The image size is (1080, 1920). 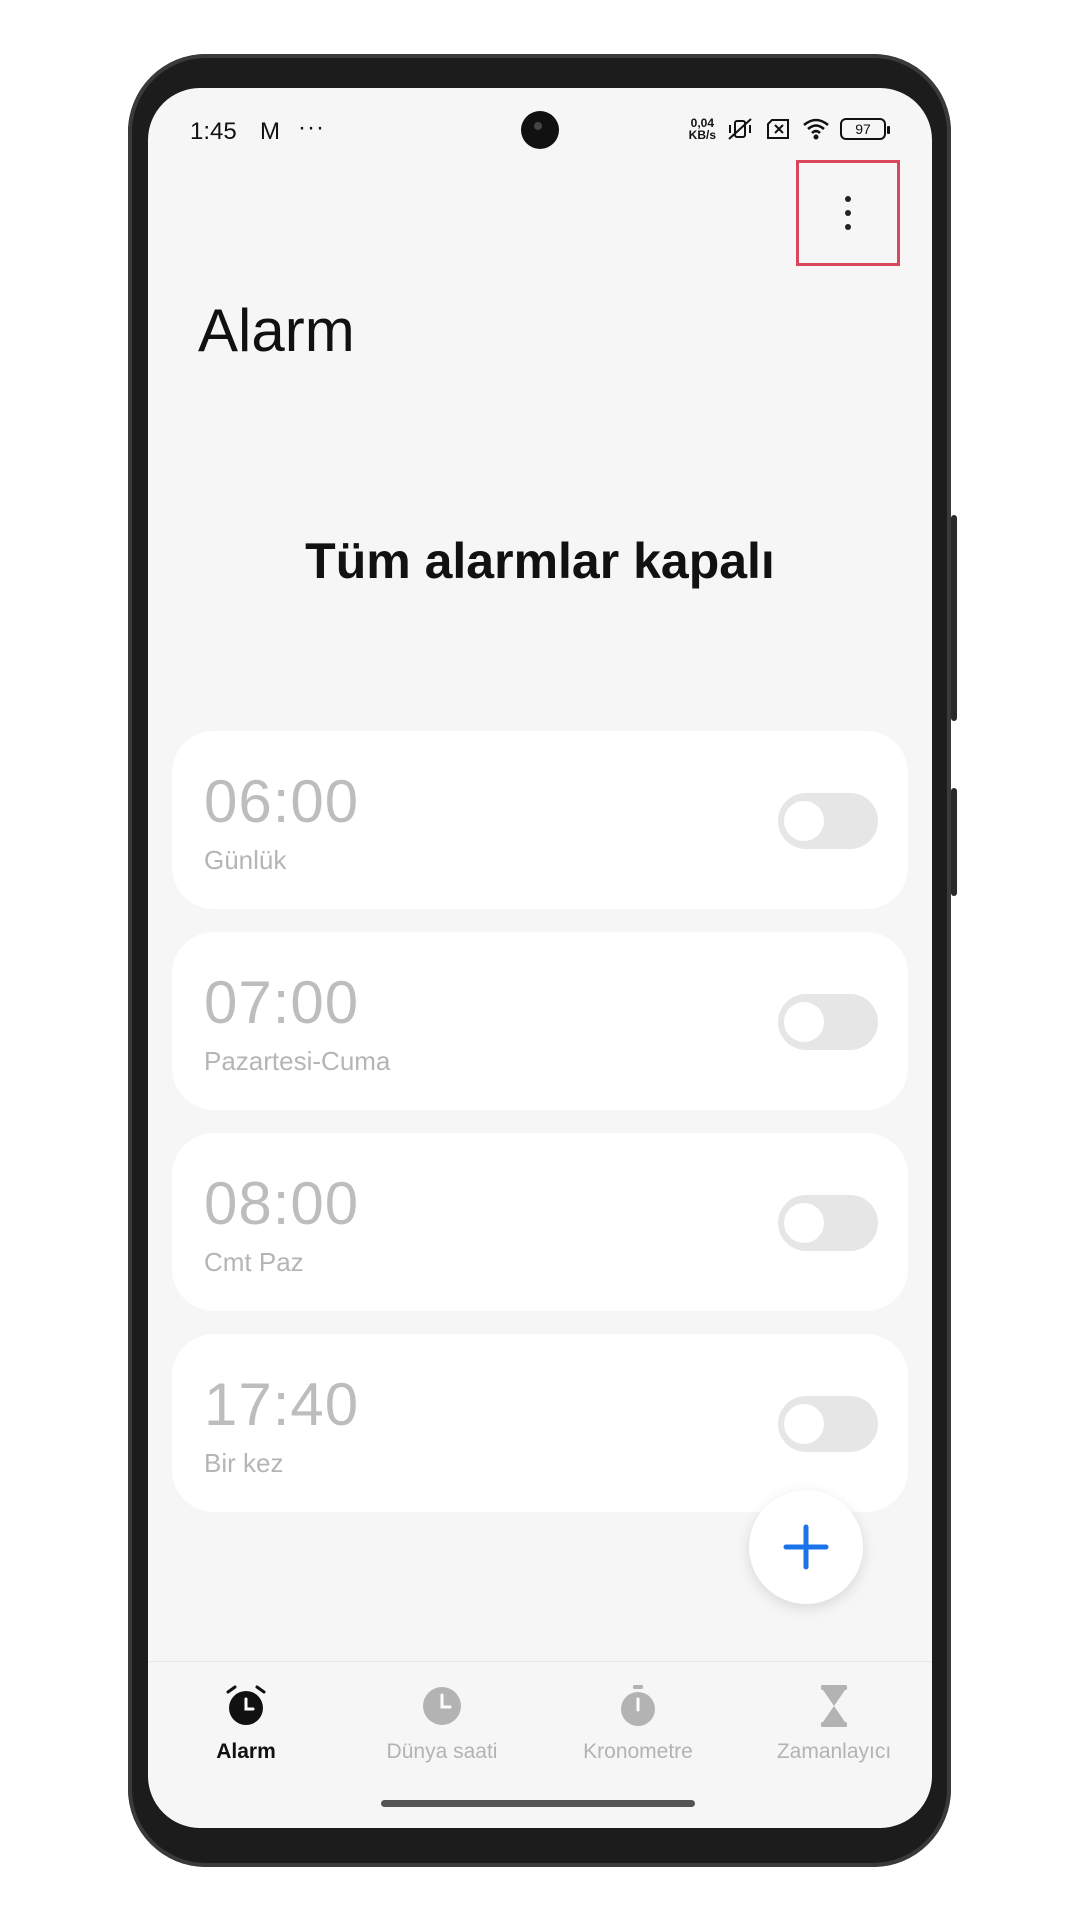 What do you see at coordinates (442, 1706) in the screenshot?
I see `clock-icon` at bounding box center [442, 1706].